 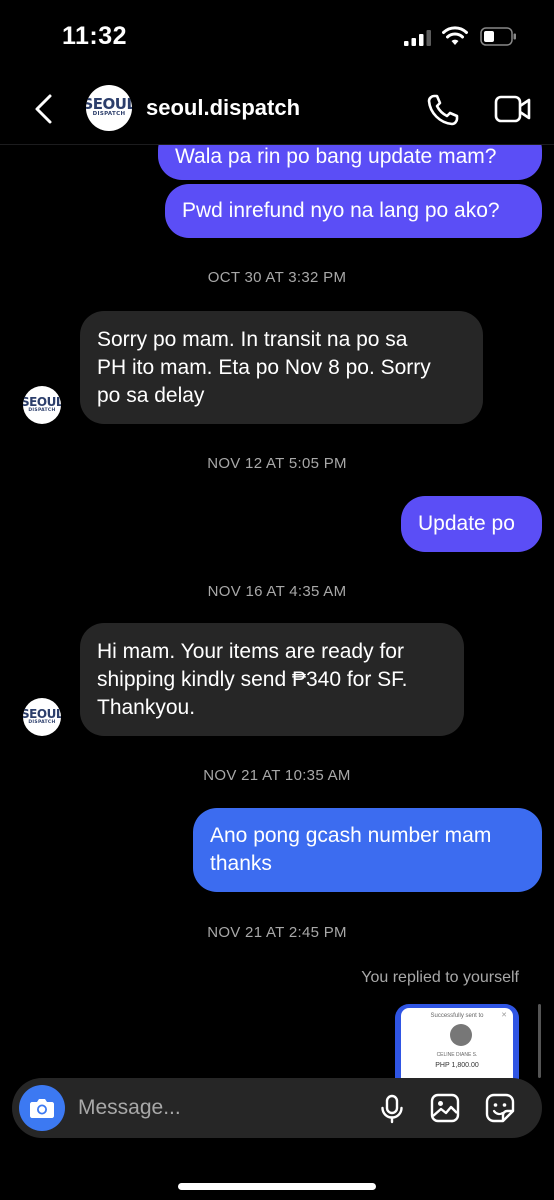 What do you see at coordinates (457, 1016) in the screenshot?
I see `receipt-title: Successfully sent to` at bounding box center [457, 1016].